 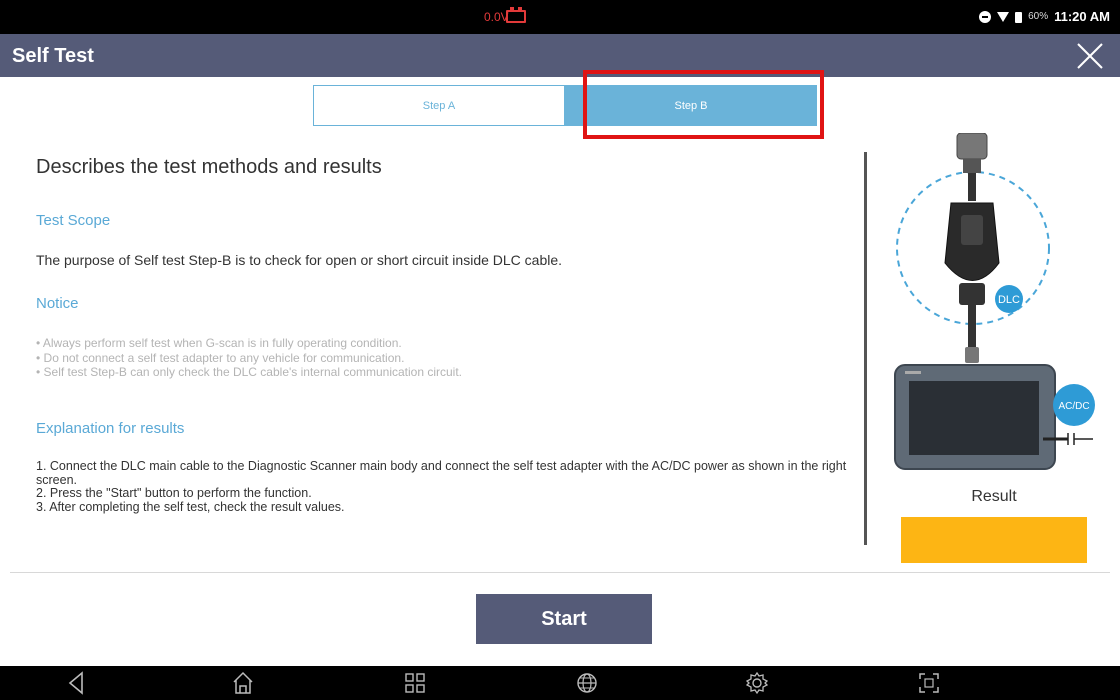 I want to click on dlc-label: DLC, so click(x=1009, y=300).